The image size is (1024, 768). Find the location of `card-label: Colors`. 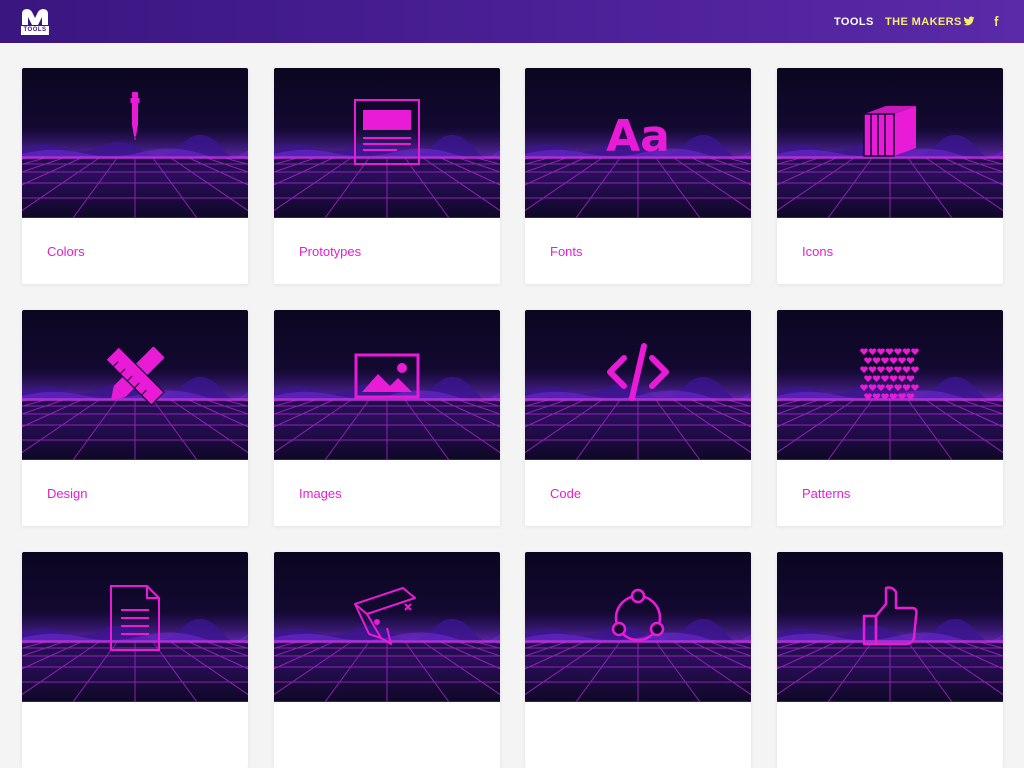

card-label: Colors is located at coordinates (66, 251).